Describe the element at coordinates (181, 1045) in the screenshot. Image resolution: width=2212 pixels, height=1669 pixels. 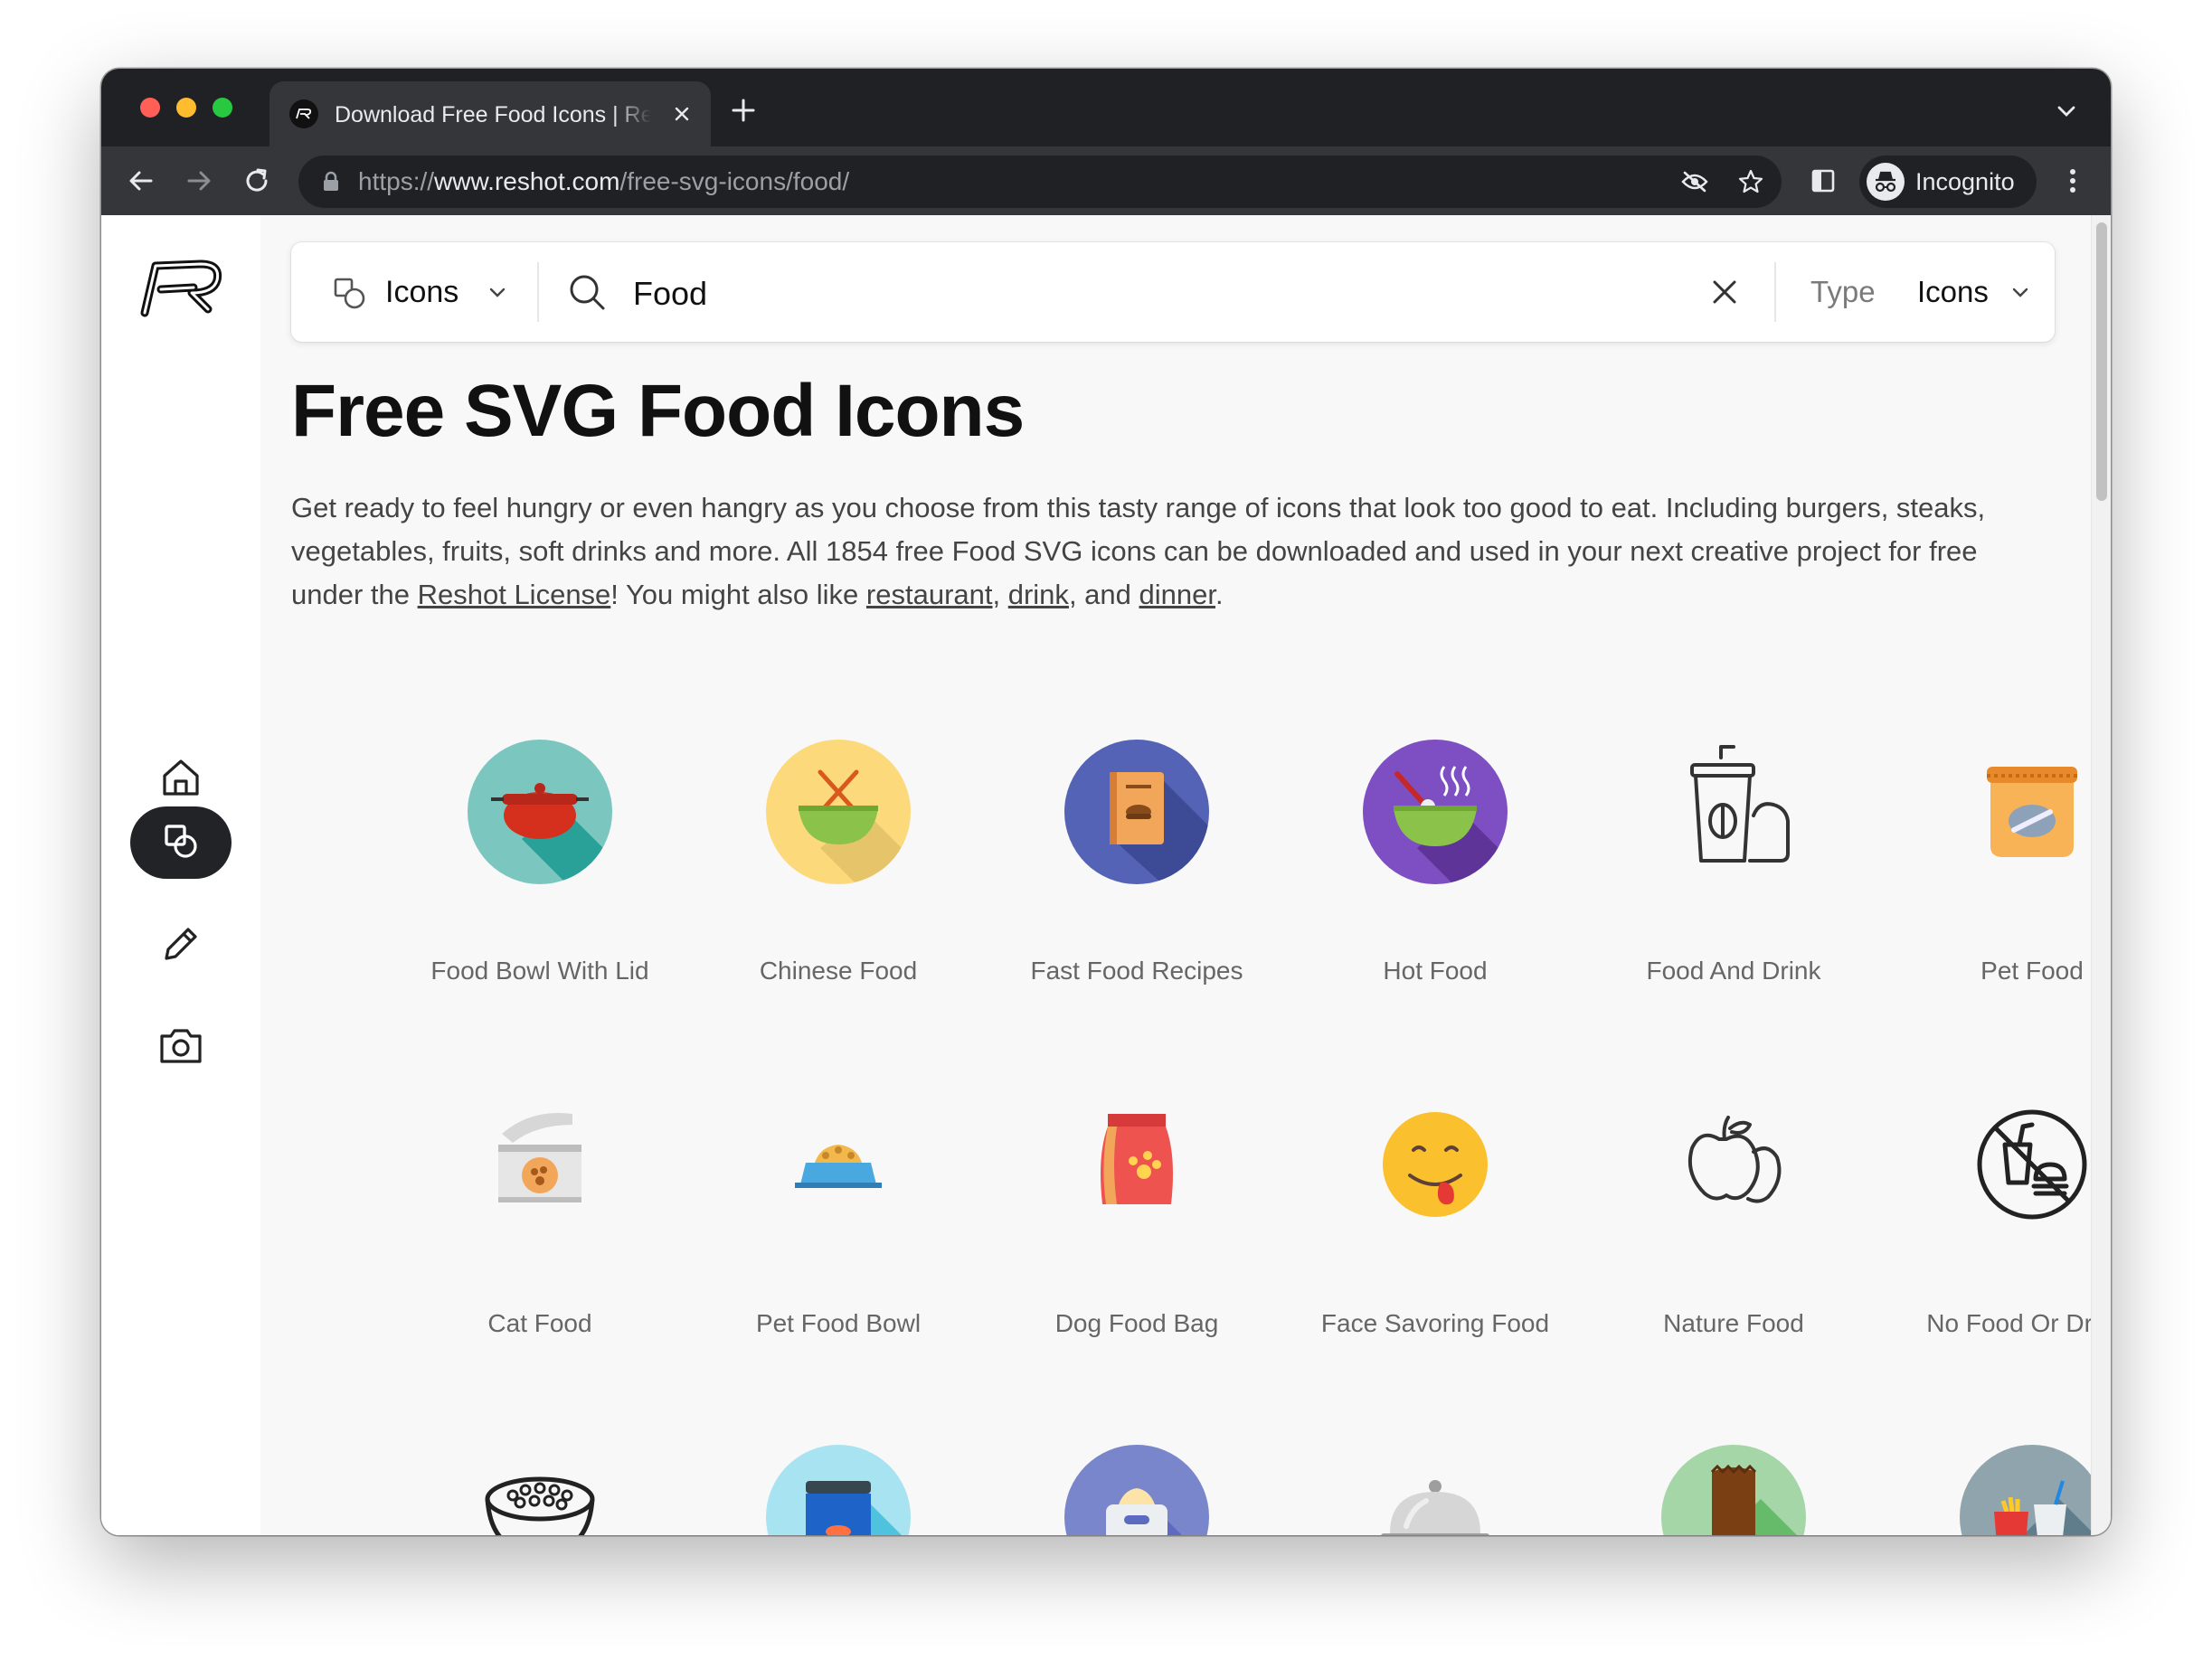
I see `camera-icon` at that location.